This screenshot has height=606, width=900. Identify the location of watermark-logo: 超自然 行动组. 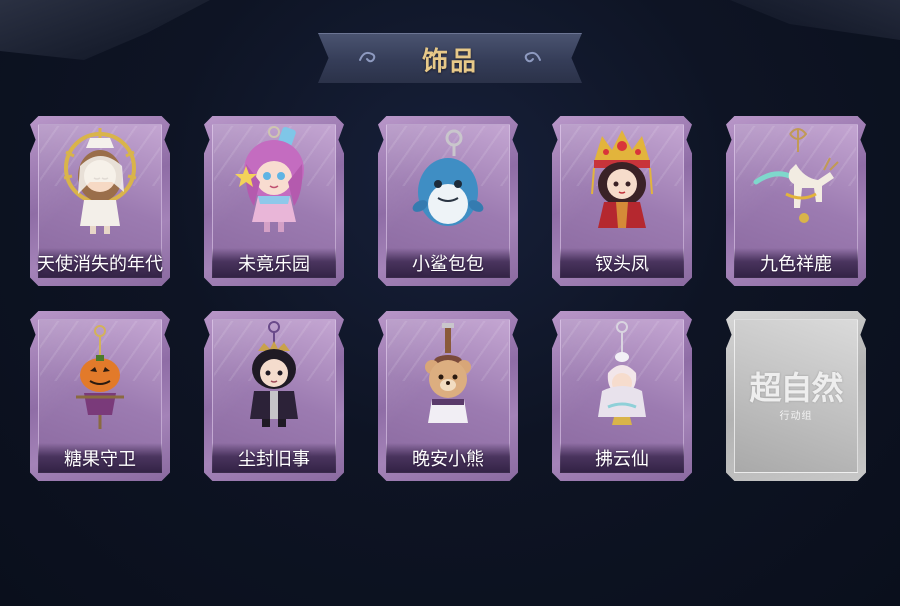
(796, 392).